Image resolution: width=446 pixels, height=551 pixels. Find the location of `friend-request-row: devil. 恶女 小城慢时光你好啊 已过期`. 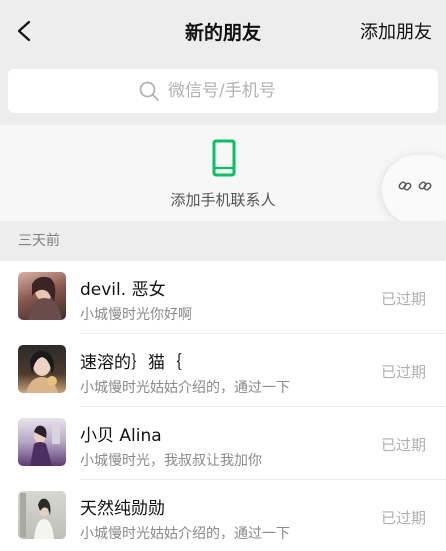

friend-request-row: devil. 恶女 小城慢时光你好啊 已过期 is located at coordinates (223, 297).